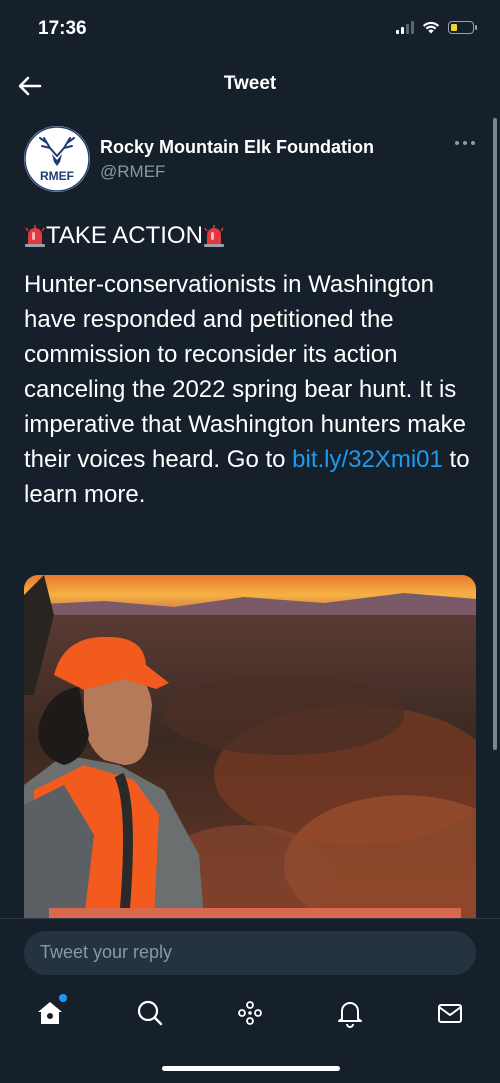 Image resolution: width=500 pixels, height=1083 pixels. I want to click on bell-icon, so click(350, 1015).